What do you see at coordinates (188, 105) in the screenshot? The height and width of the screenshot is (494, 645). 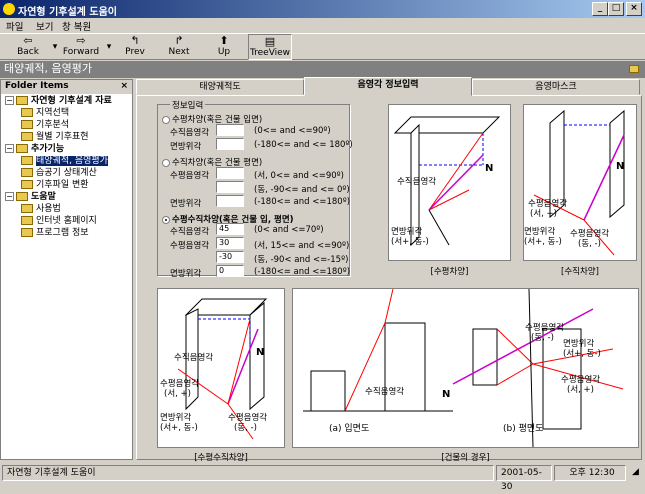 I see `group-title: 정보입력` at bounding box center [188, 105].